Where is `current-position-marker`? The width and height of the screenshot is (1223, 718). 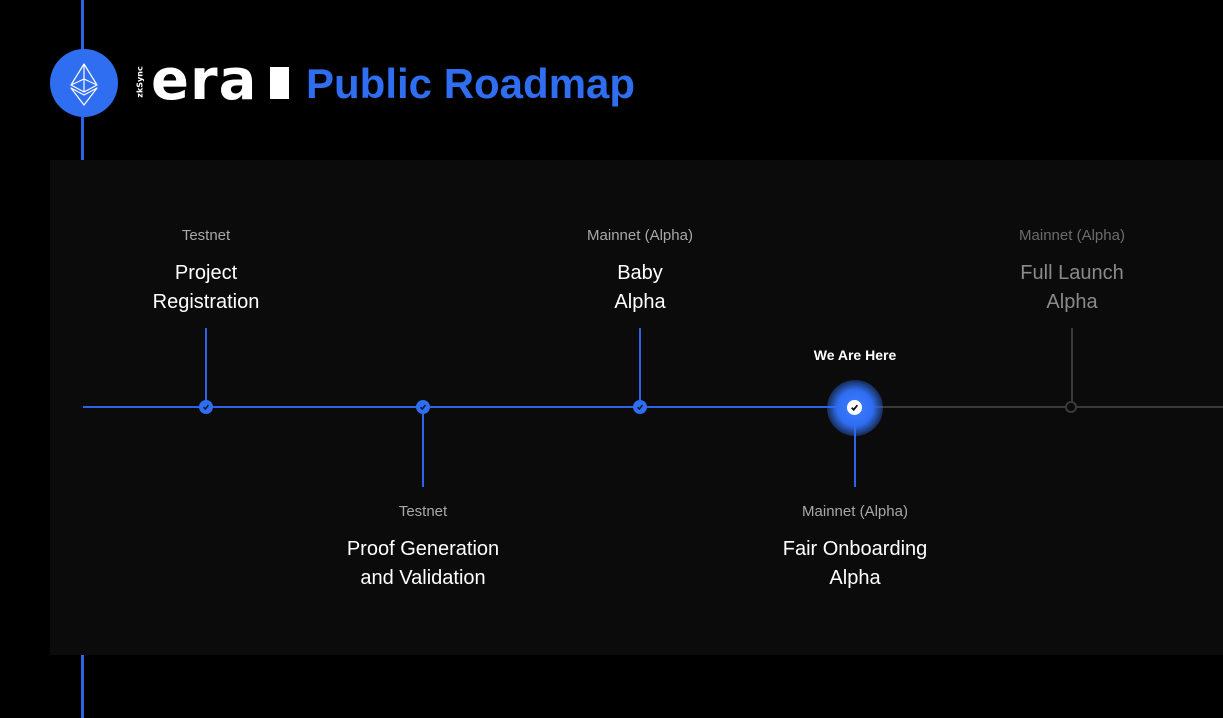
current-position-marker is located at coordinates (854, 407).